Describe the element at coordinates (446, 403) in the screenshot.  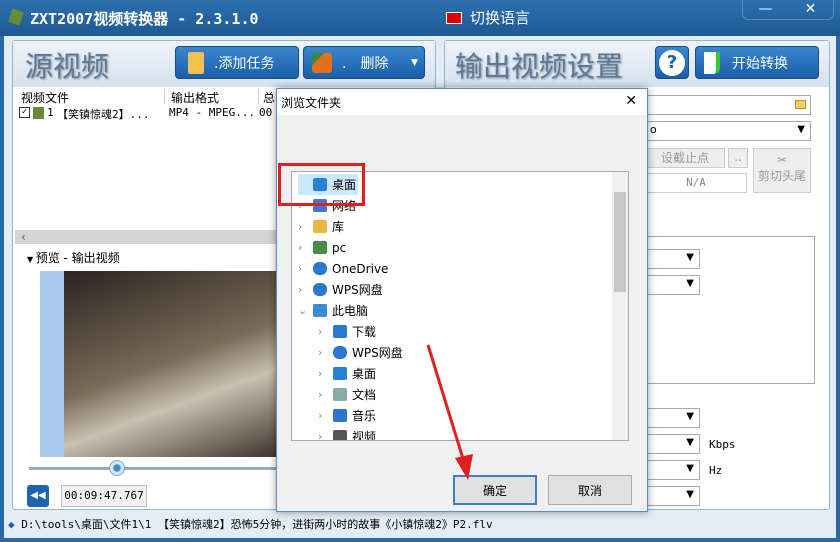
I see `arrow-line` at that location.